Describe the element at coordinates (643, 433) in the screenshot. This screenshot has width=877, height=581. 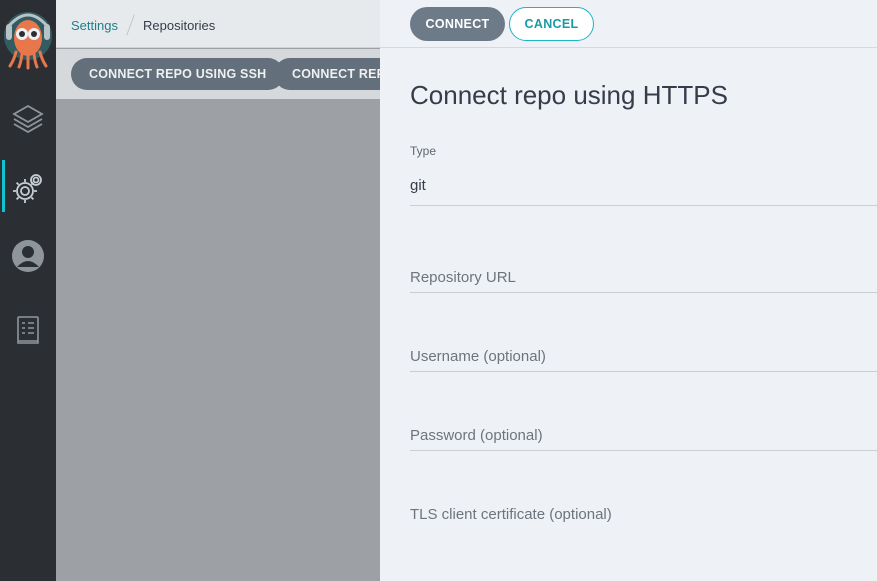
I see `password-input` at that location.